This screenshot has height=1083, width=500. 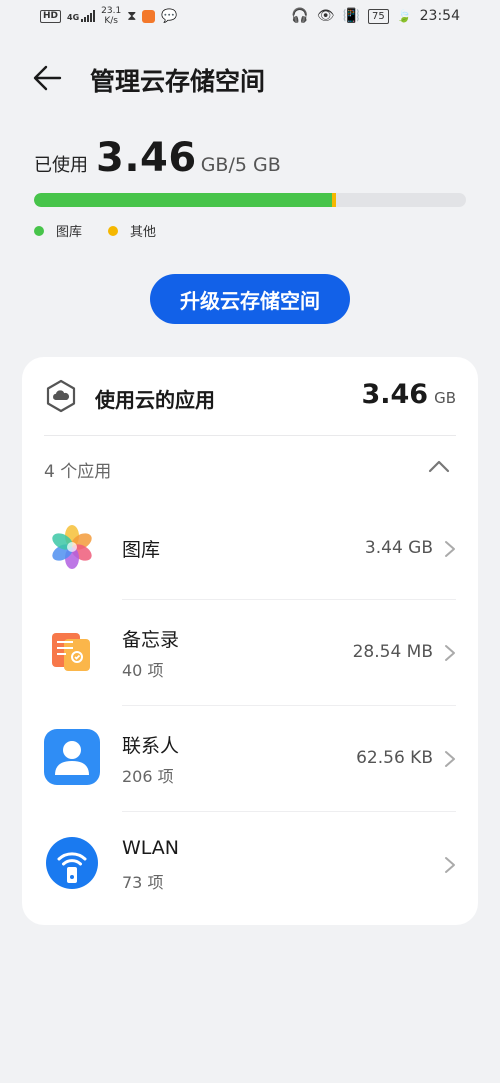 I want to click on chat-app-icon, so click(x=149, y=16).